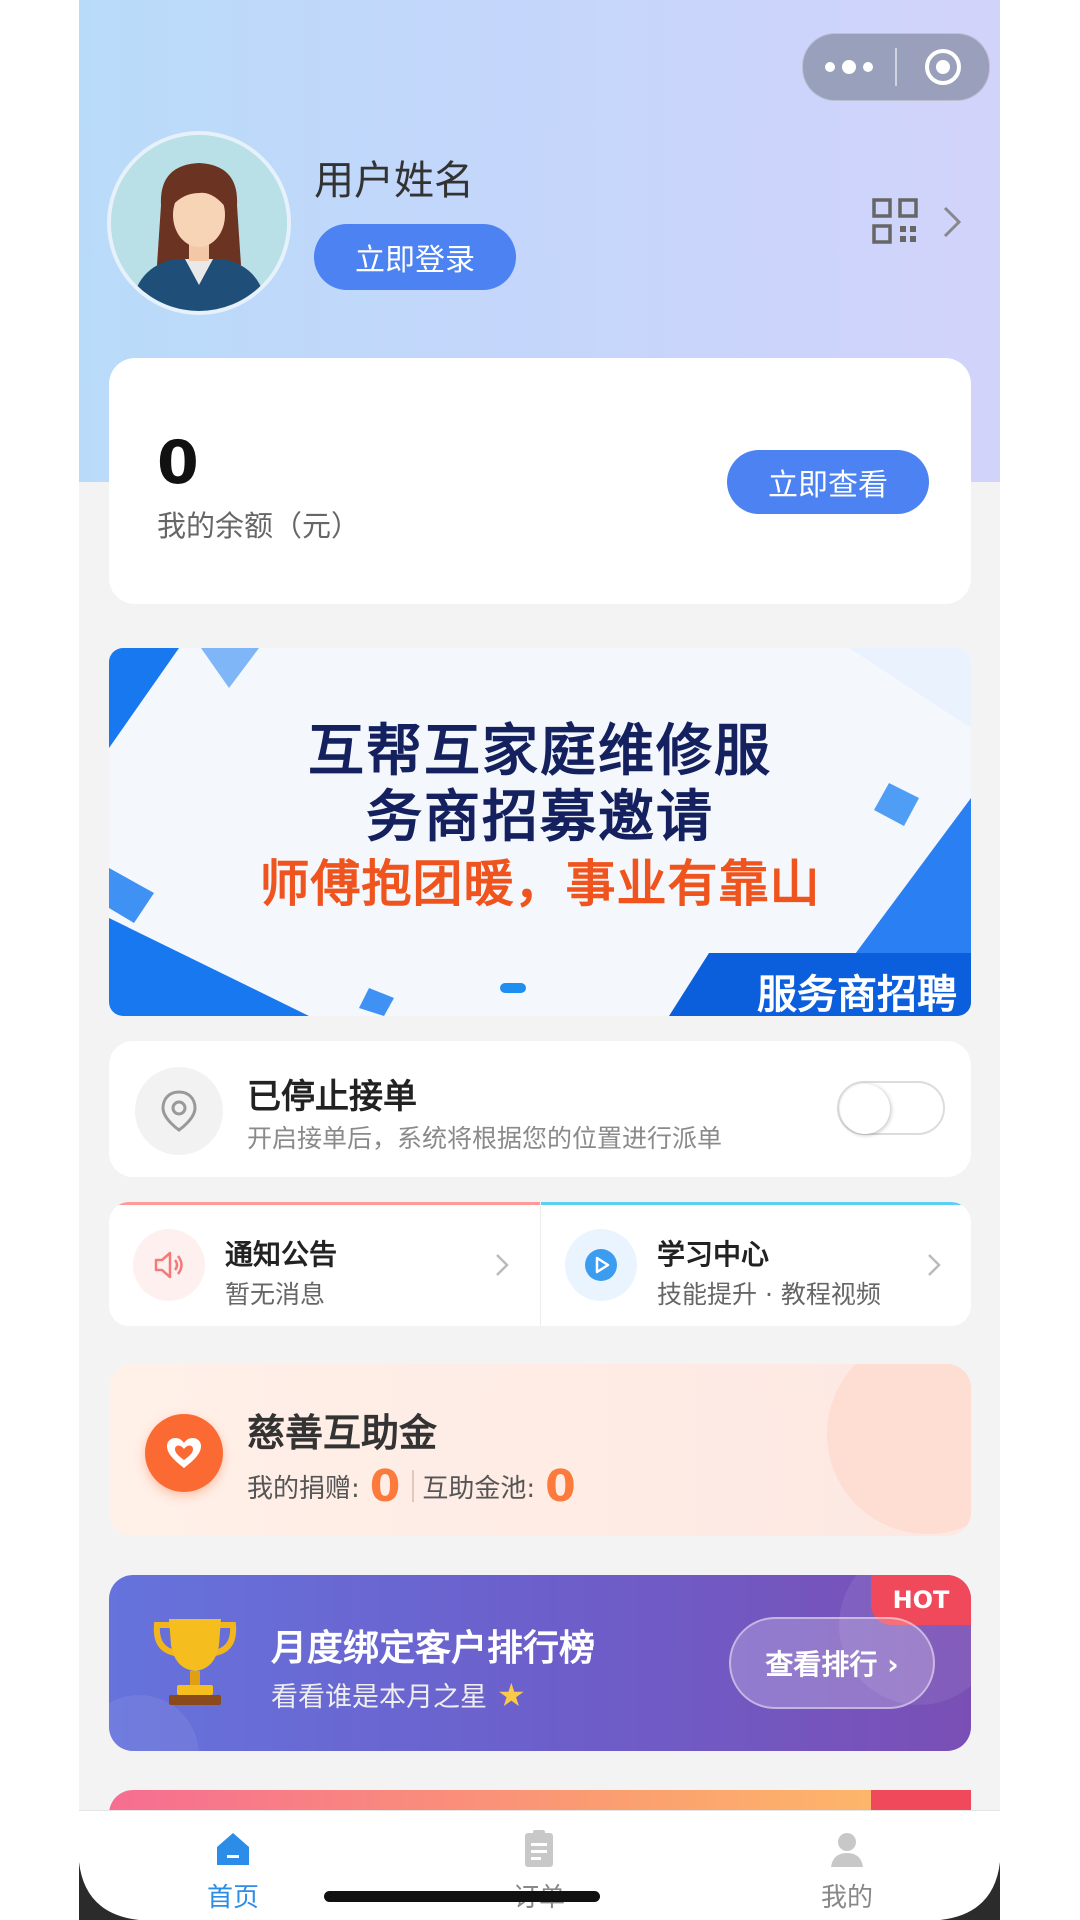  I want to click on qrcode-icon, so click(895, 221).